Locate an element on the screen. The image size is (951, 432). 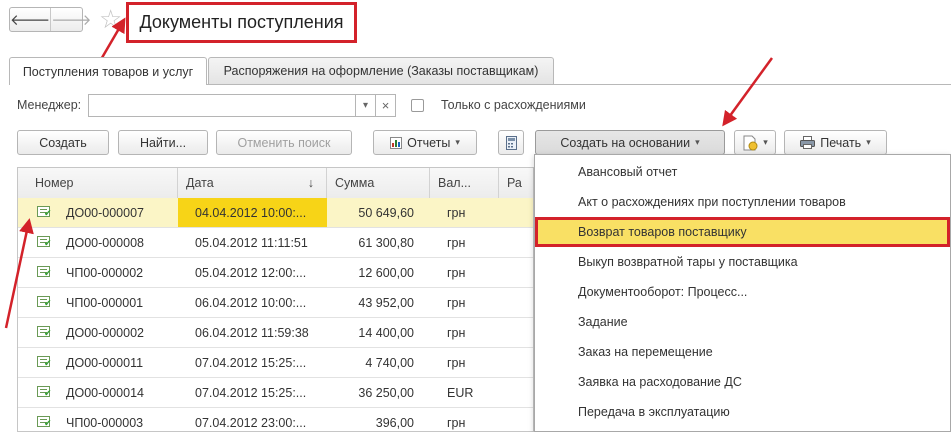
manager-label: Менеджер: is located at coordinates (49, 105).